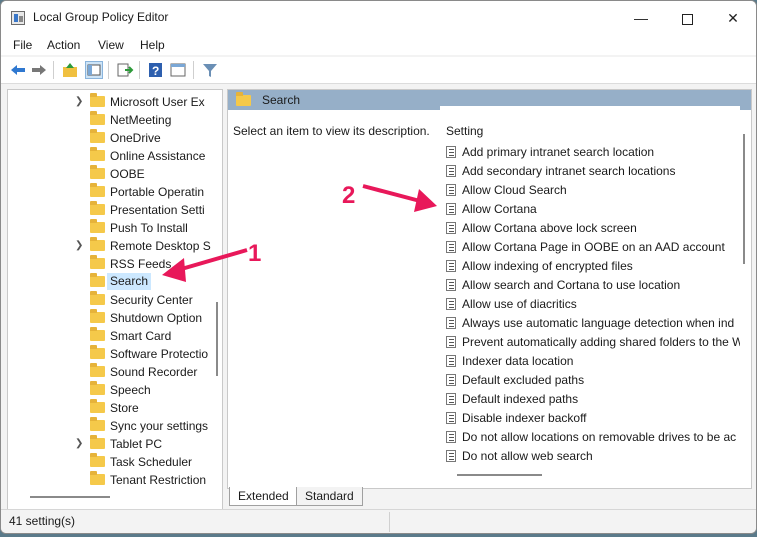 The height and width of the screenshot is (537, 757). Describe the element at coordinates (299, 233) in the screenshot. I see `annotation-overlay` at that location.